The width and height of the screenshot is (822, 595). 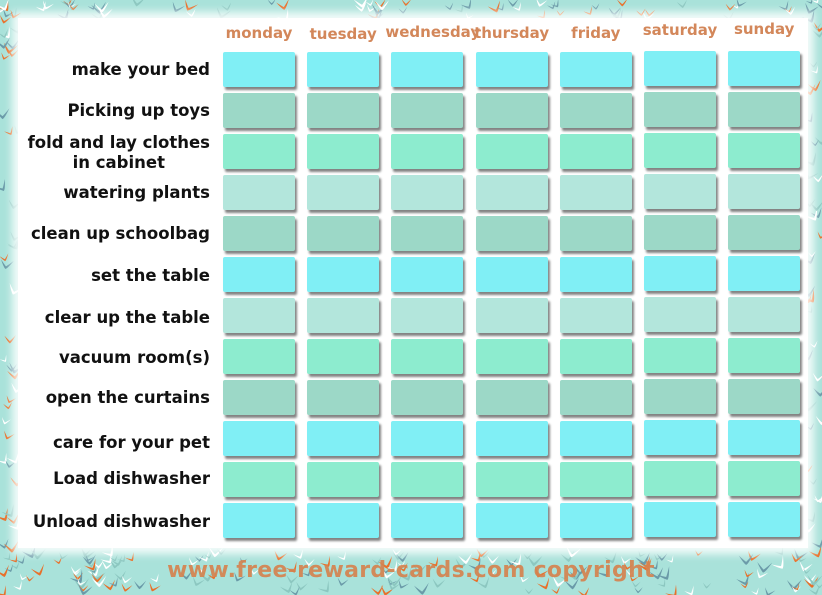 I want to click on task-label: fold and lay clothes in cabinet, so click(x=118, y=152).